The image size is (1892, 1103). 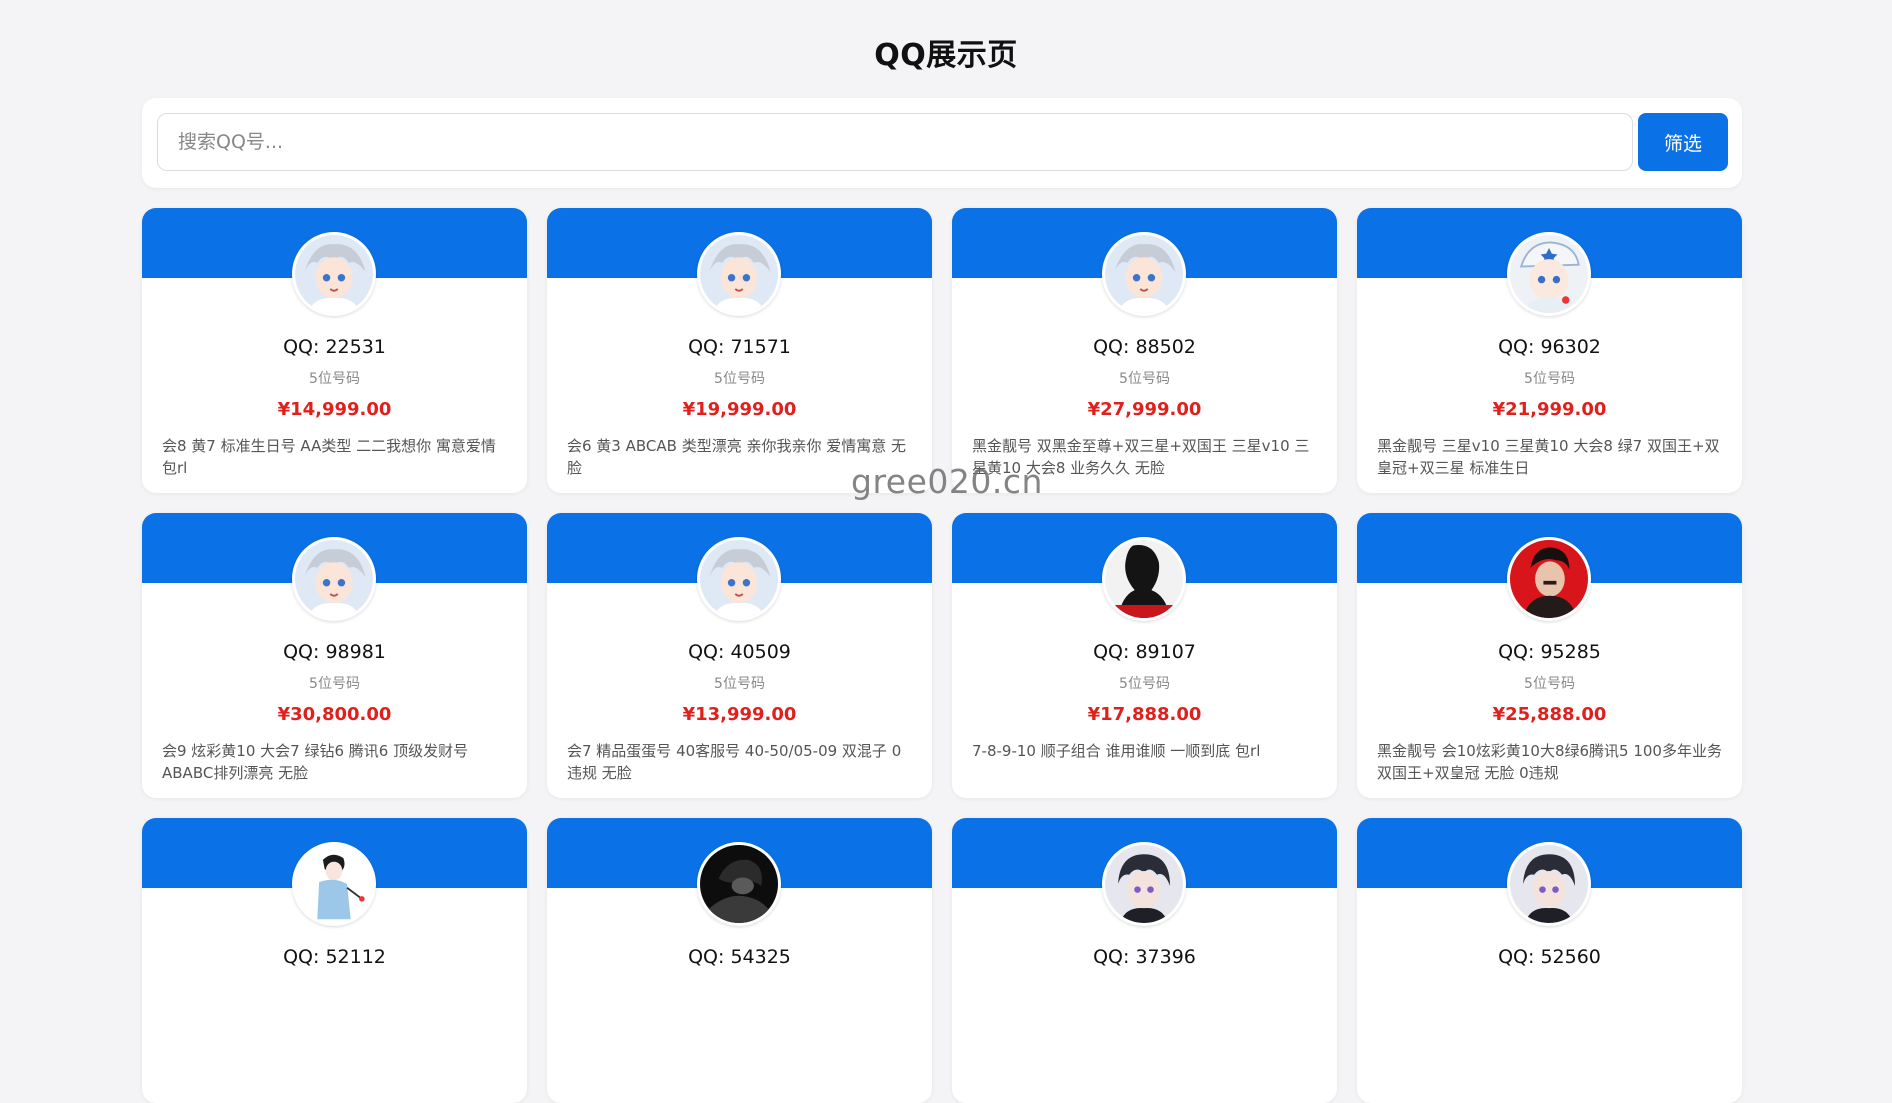 What do you see at coordinates (739, 714) in the screenshot?
I see `qq-price: ¥13,999.00` at bounding box center [739, 714].